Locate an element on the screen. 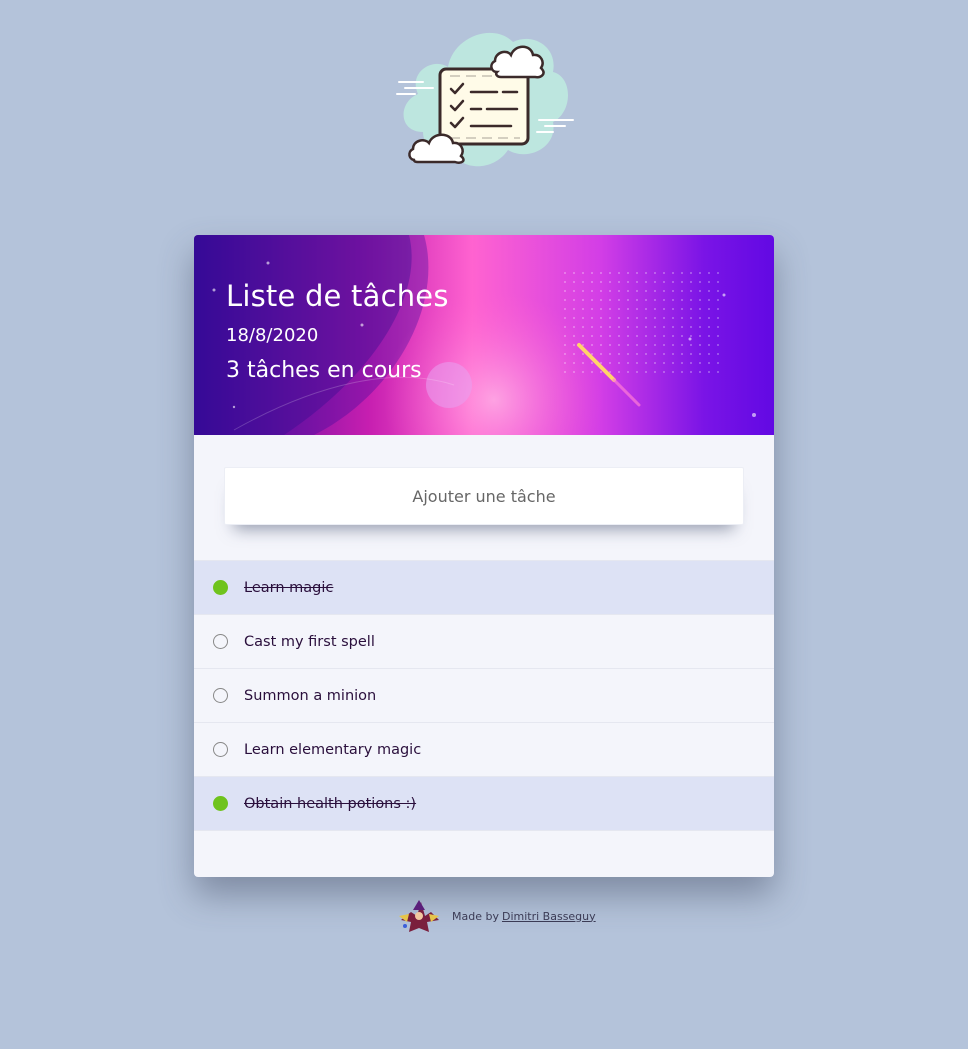 The width and height of the screenshot is (968, 1049). task-item: Learn magic is located at coordinates (484, 588).